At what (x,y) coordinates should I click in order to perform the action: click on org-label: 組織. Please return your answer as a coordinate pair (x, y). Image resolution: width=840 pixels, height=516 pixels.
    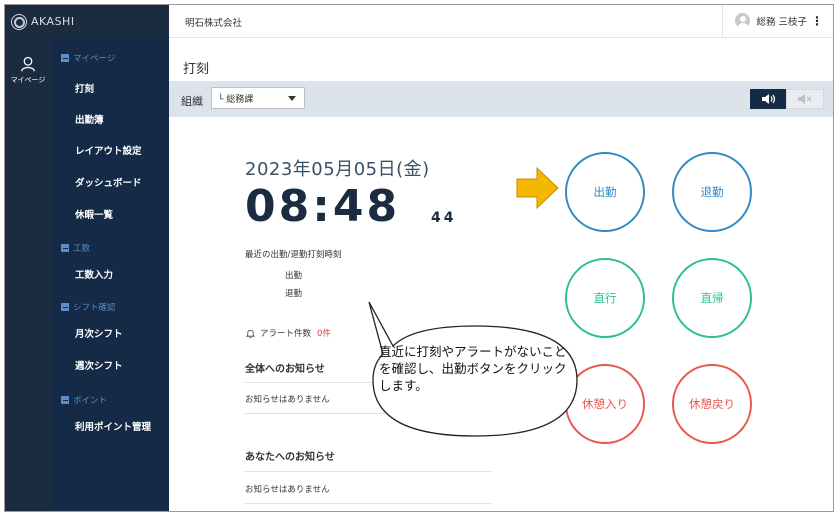
    Looking at the image, I should click on (192, 101).